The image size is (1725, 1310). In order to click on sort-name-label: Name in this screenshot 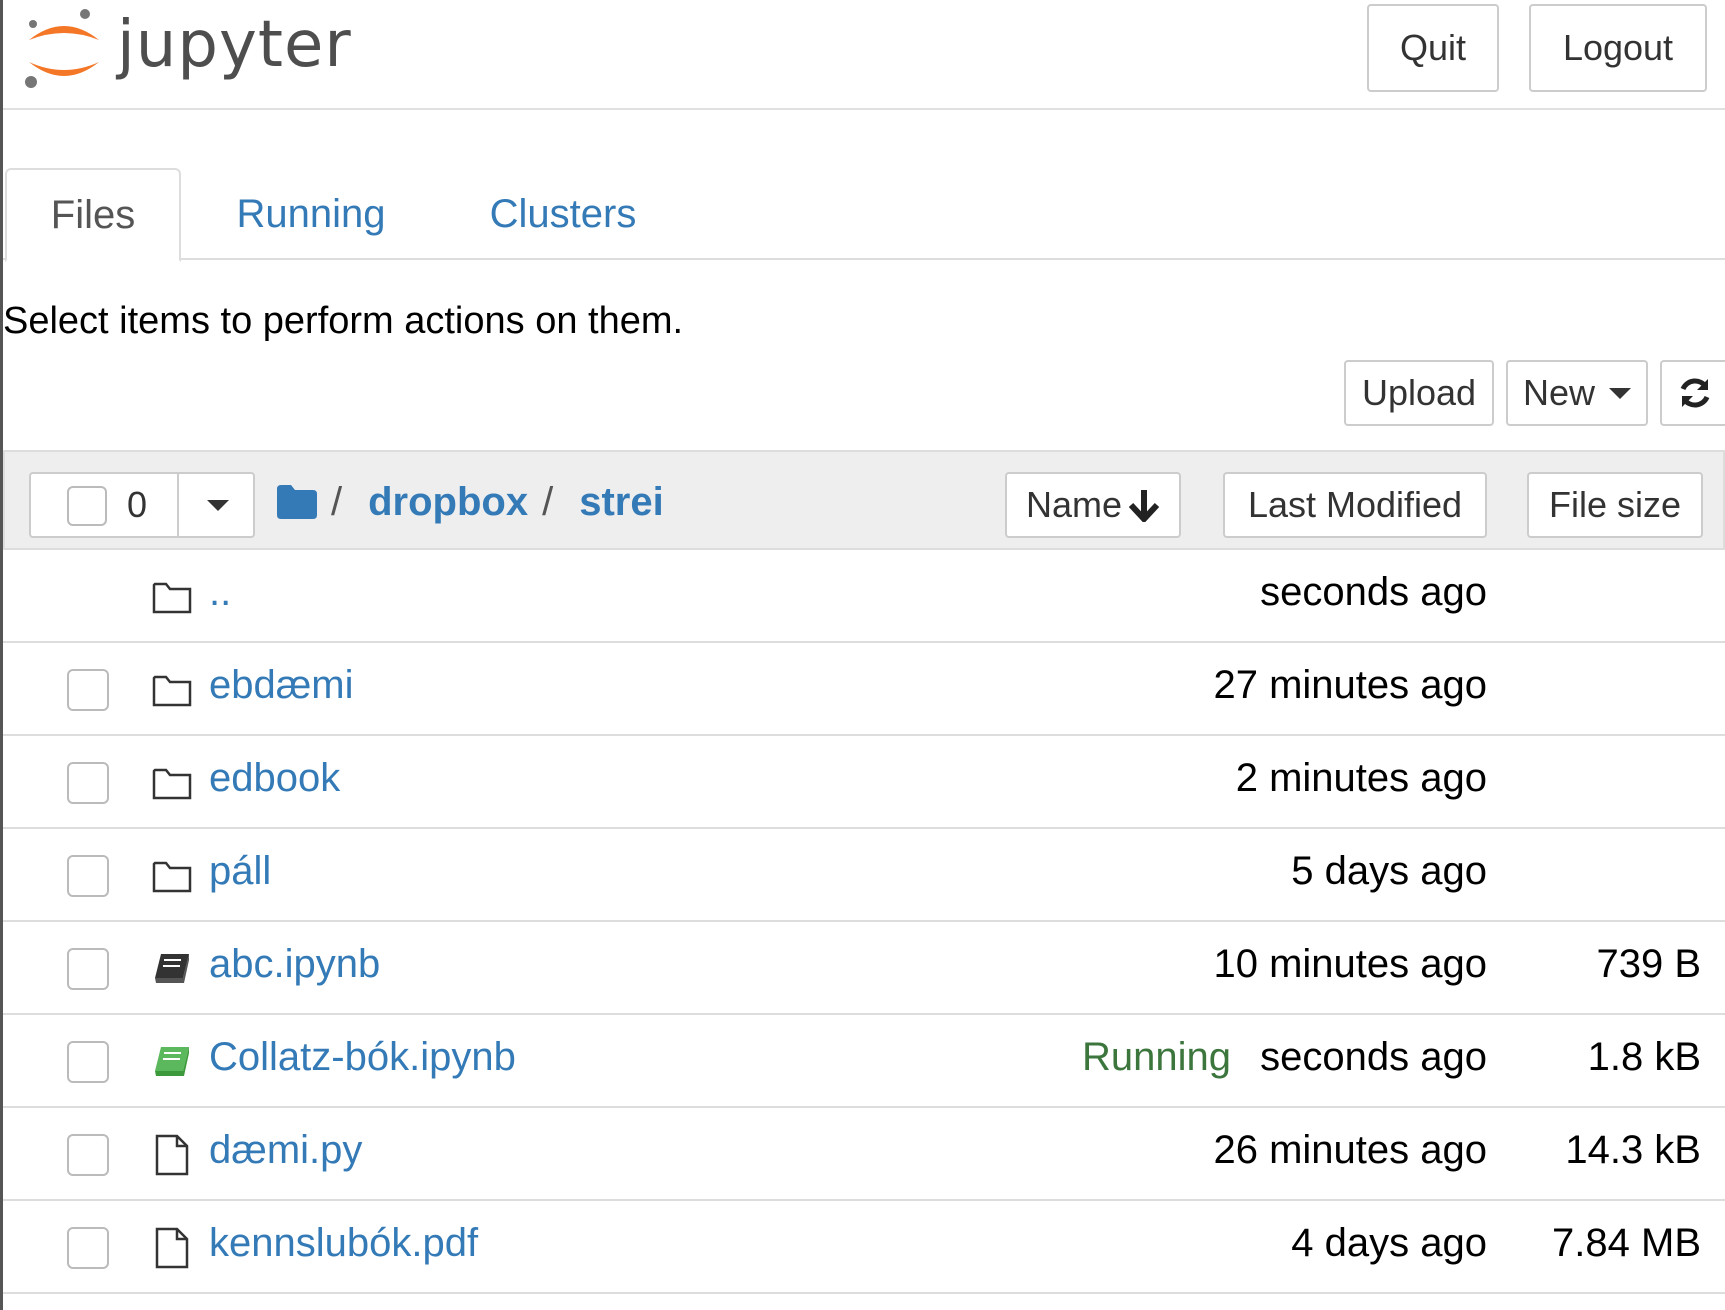, I will do `click(1074, 504)`.